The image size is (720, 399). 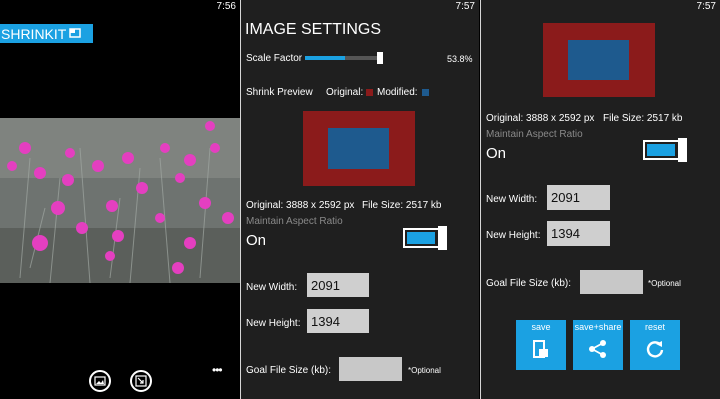 What do you see at coordinates (313, 29) in the screenshot?
I see `page-title: IMAGE SETTINGS` at bounding box center [313, 29].